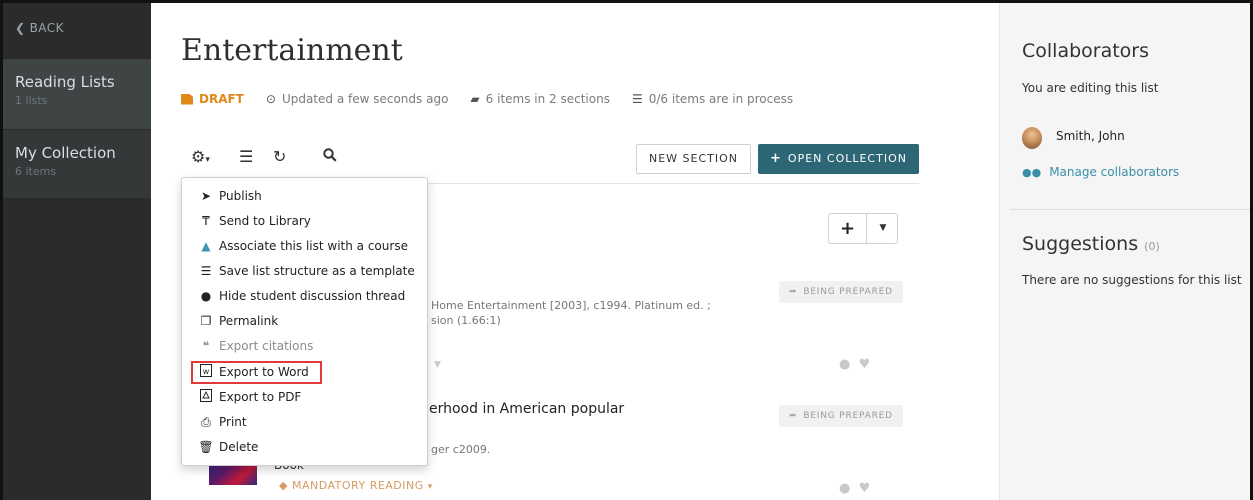 This screenshot has height=500, width=1253. What do you see at coordinates (883, 228) in the screenshot?
I see `add-item-dropdown-caret: ▼` at bounding box center [883, 228].